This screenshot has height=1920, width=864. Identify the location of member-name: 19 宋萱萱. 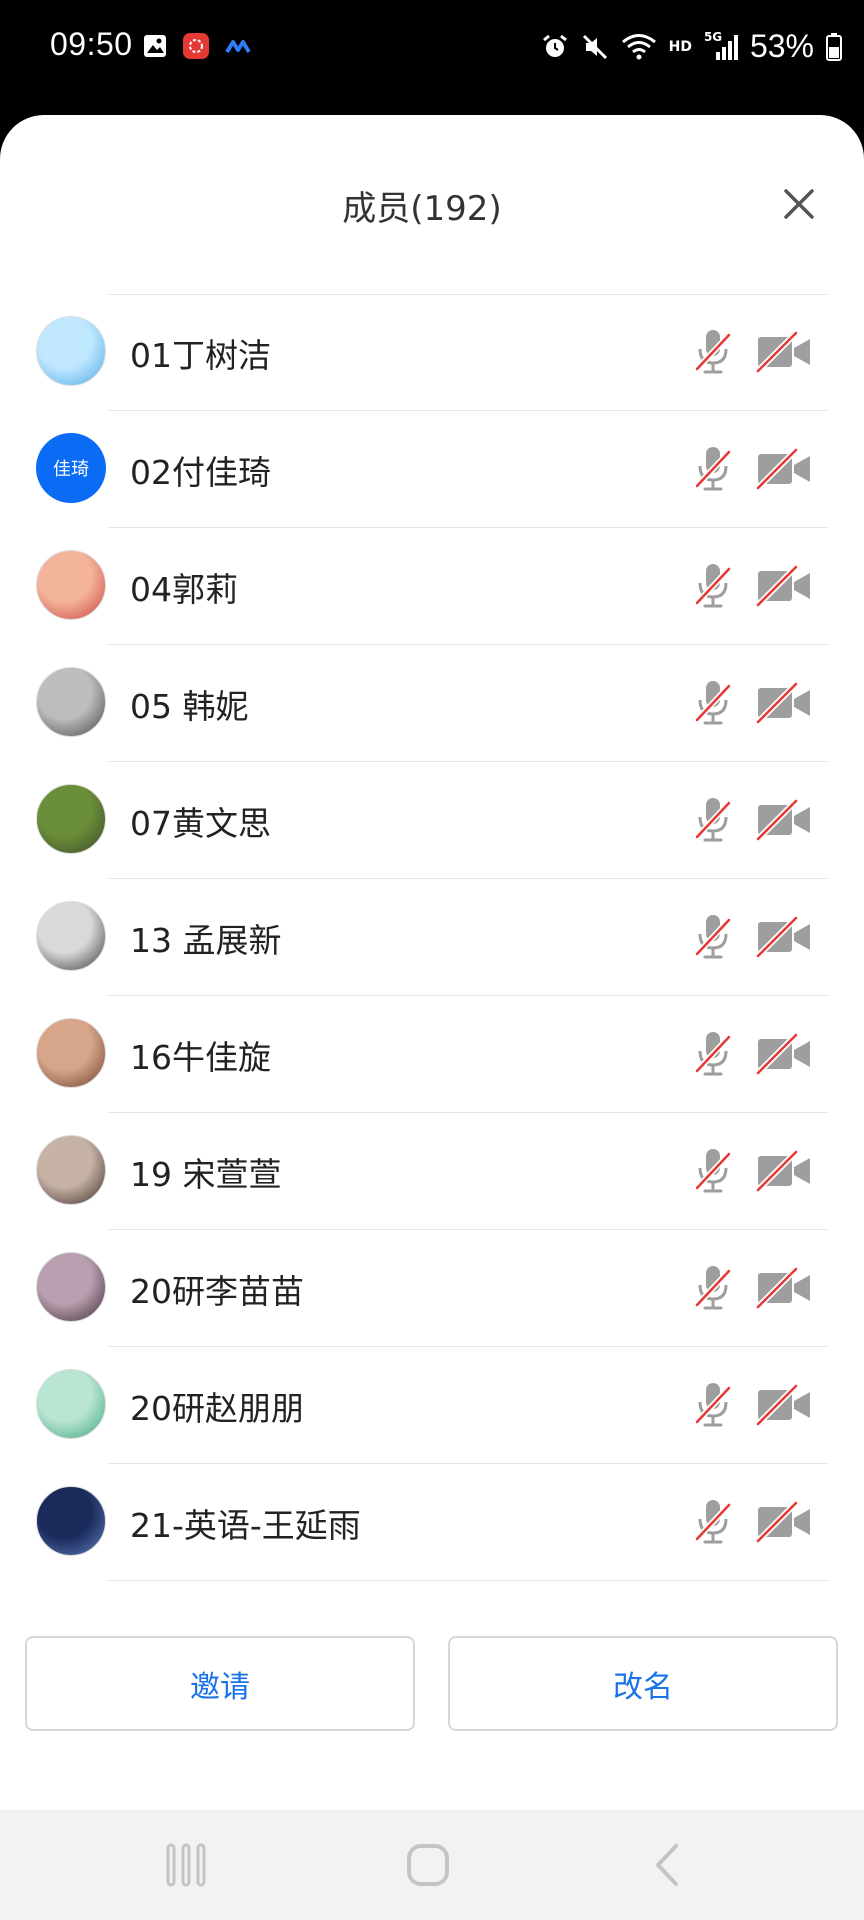
(206, 1174).